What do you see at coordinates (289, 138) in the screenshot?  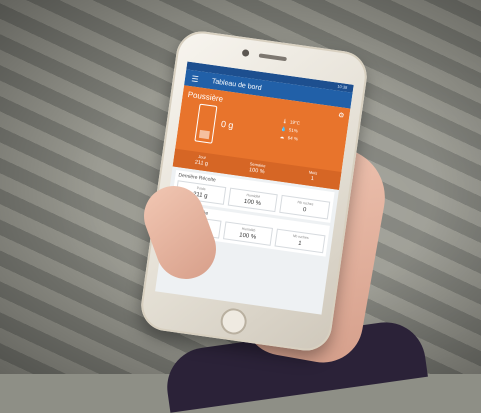 I see `weather-row: ☁ 64 %` at bounding box center [289, 138].